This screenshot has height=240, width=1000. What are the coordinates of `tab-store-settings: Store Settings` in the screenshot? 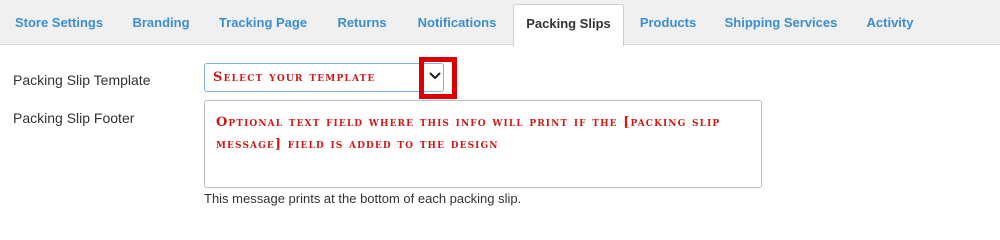 It's located at (59, 24).